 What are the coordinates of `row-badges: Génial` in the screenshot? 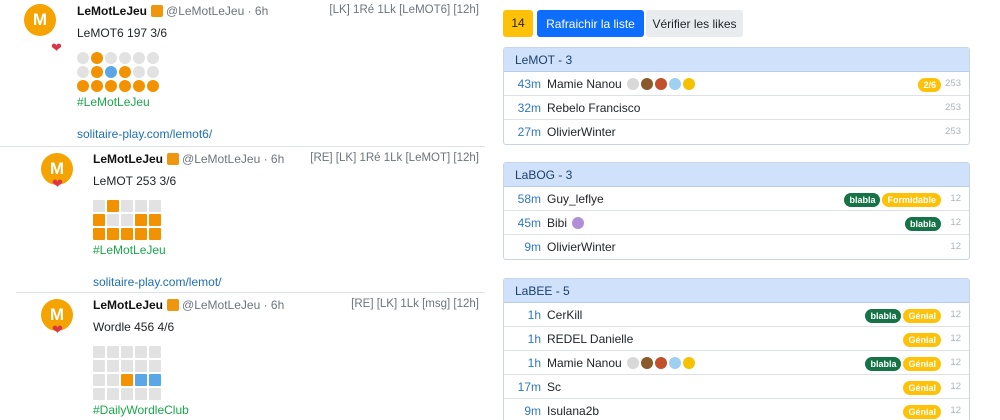 It's located at (921, 411).